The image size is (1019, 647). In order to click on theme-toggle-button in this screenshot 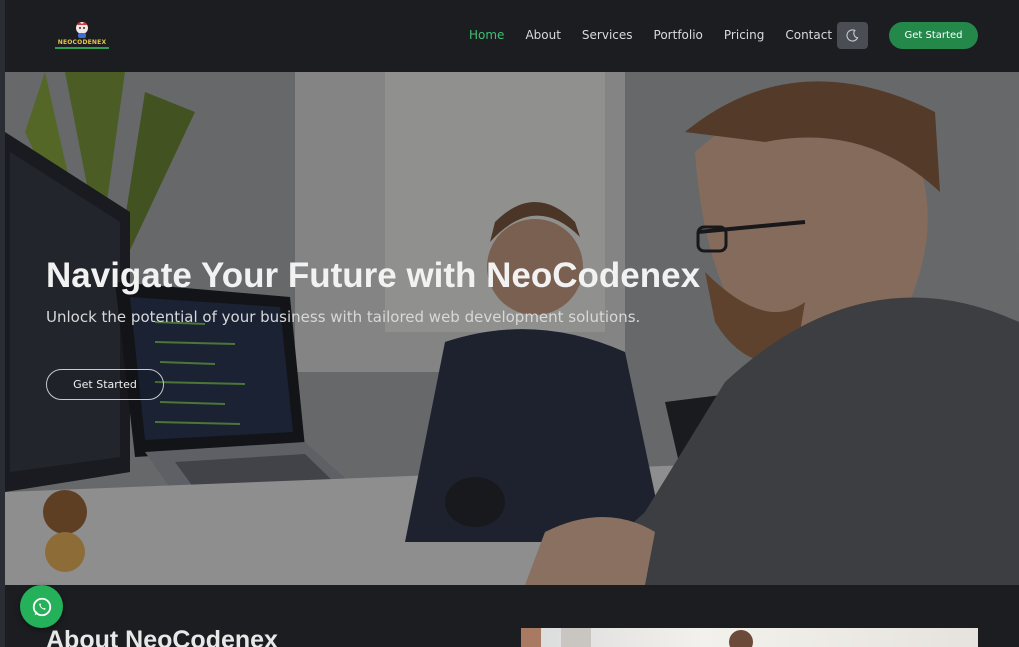, I will do `click(852, 35)`.